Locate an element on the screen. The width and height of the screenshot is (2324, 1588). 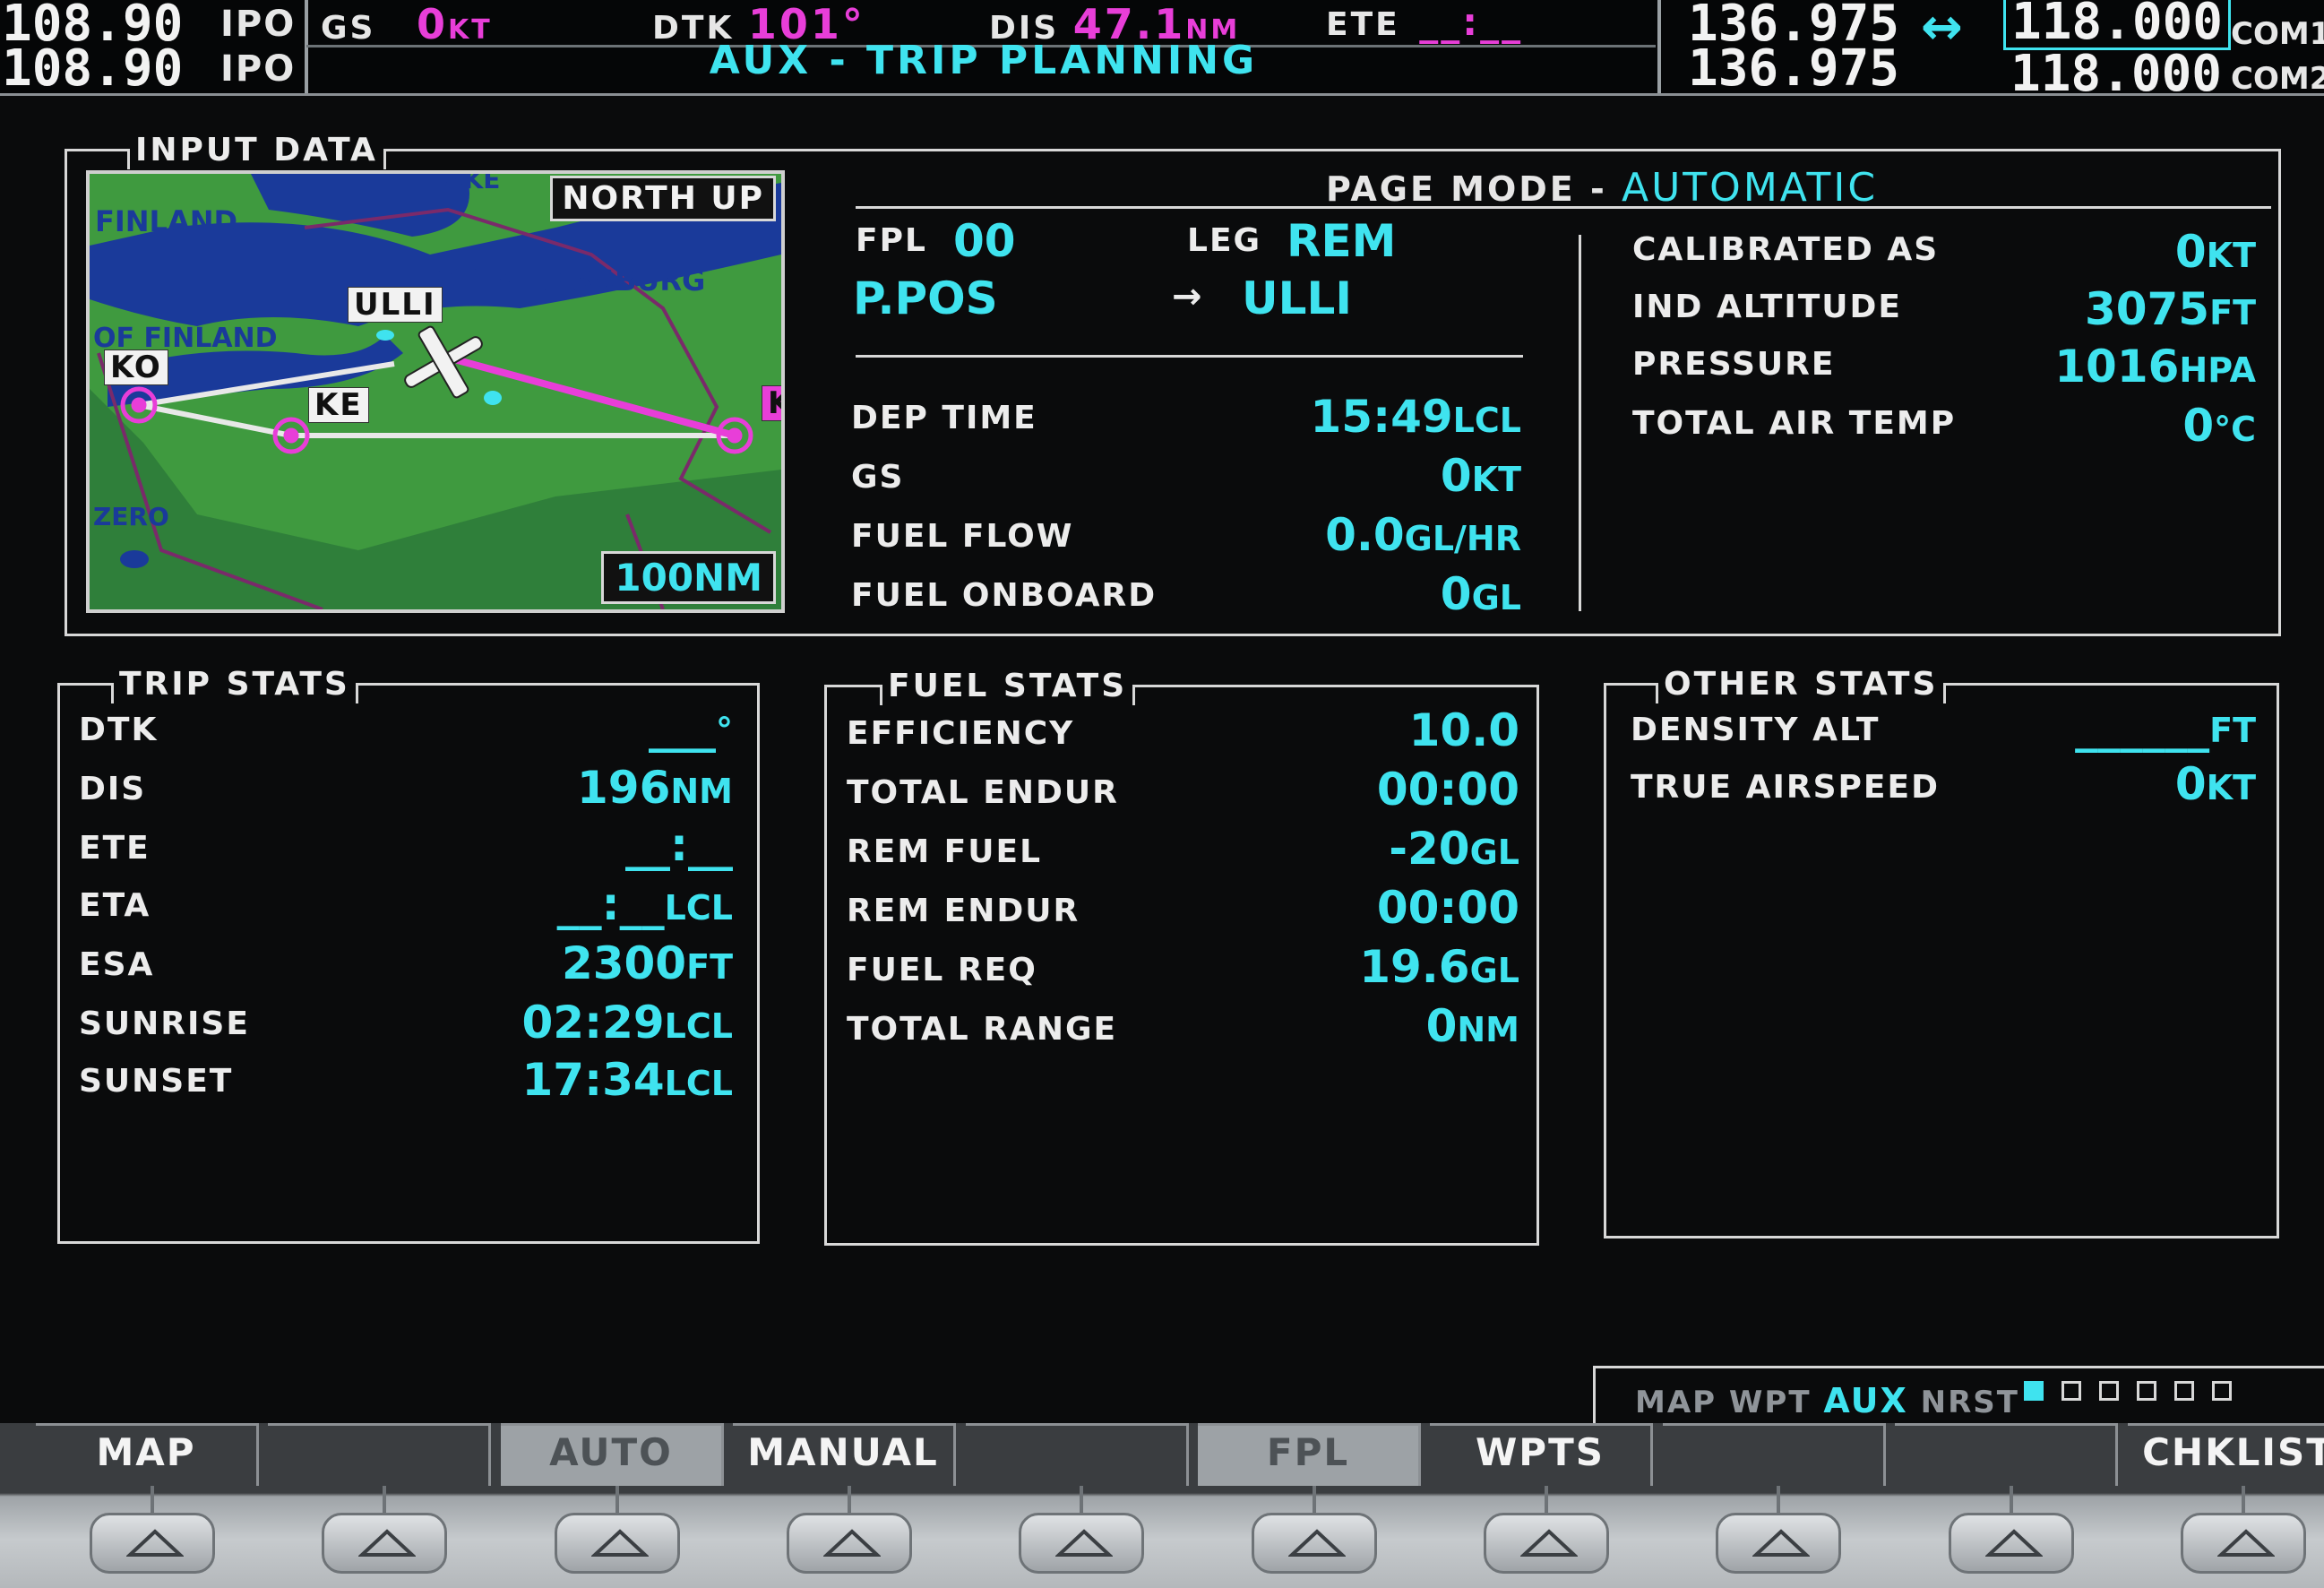
page-group-wpt: WPT is located at coordinates (1770, 1402).